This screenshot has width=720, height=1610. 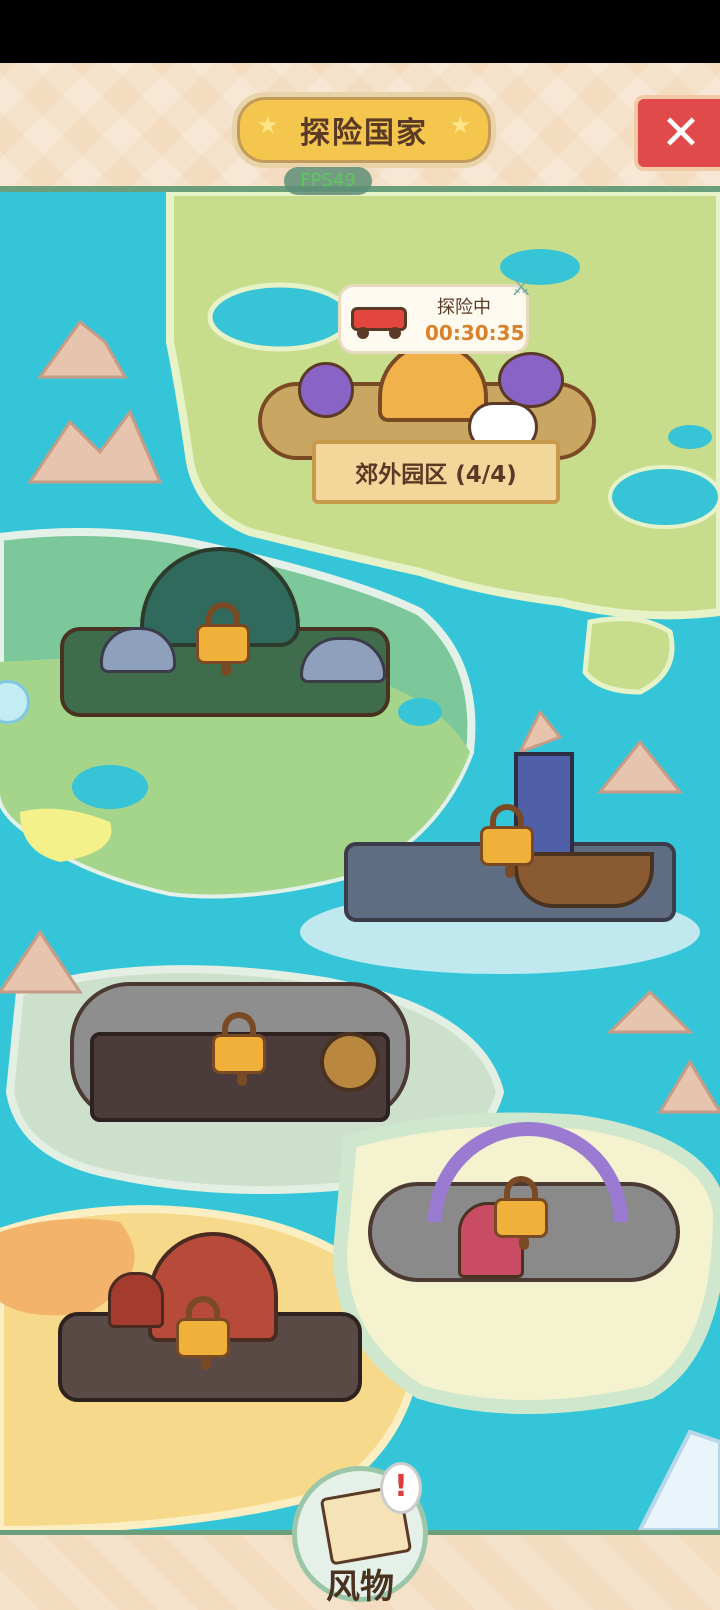 What do you see at coordinates (436, 475) in the screenshot?
I see `region-name-label: 郊外园区 (4/4)` at bounding box center [436, 475].